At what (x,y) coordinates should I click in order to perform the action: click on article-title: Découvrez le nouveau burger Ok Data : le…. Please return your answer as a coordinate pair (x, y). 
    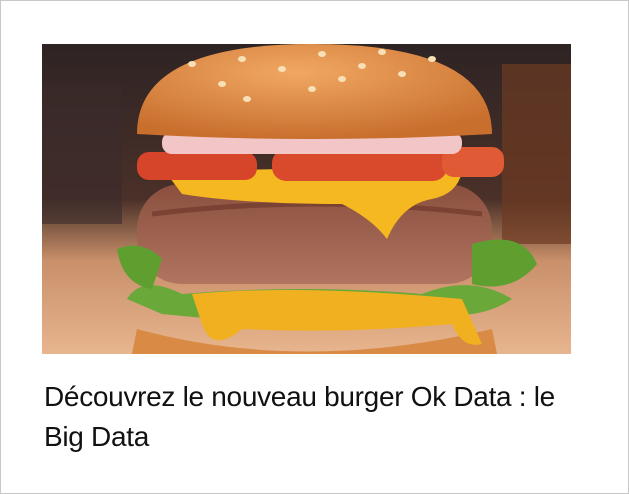
    Looking at the image, I should click on (304, 417).